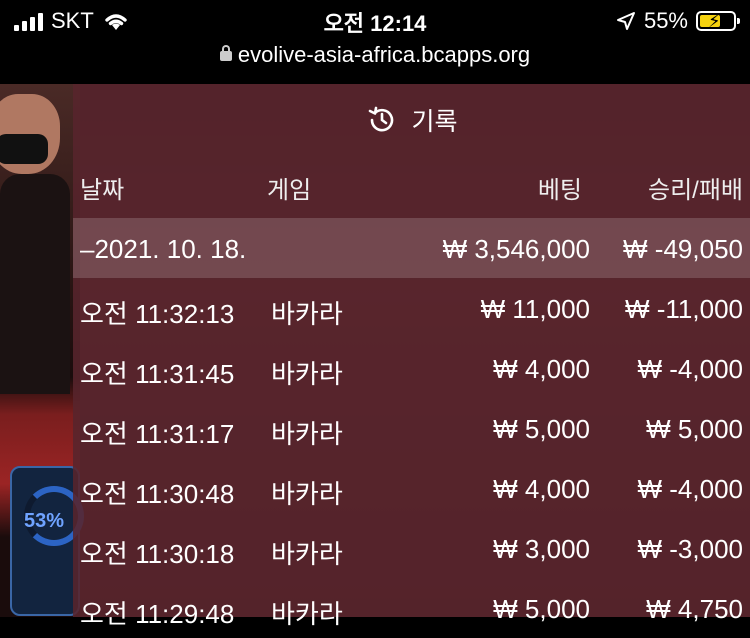  Describe the element at coordinates (411, 428) in the screenshot. I see `history-row: 오전 11:31:17 바카라 ₩ 5,000 ₩ 5,000` at that location.